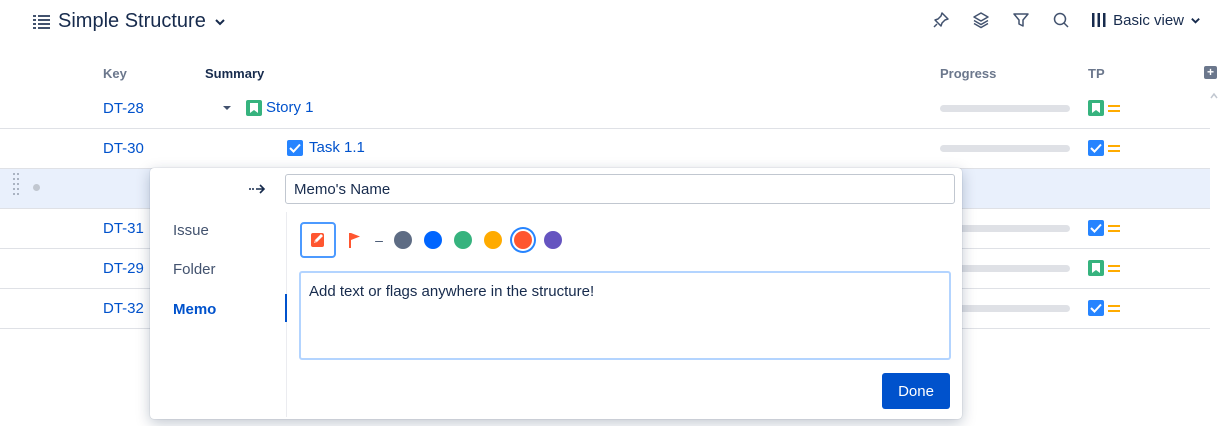 Image resolution: width=1221 pixels, height=426 pixels. Describe the element at coordinates (218, 314) in the screenshot. I see `item-type-tabs: Issue Folder Memo` at that location.